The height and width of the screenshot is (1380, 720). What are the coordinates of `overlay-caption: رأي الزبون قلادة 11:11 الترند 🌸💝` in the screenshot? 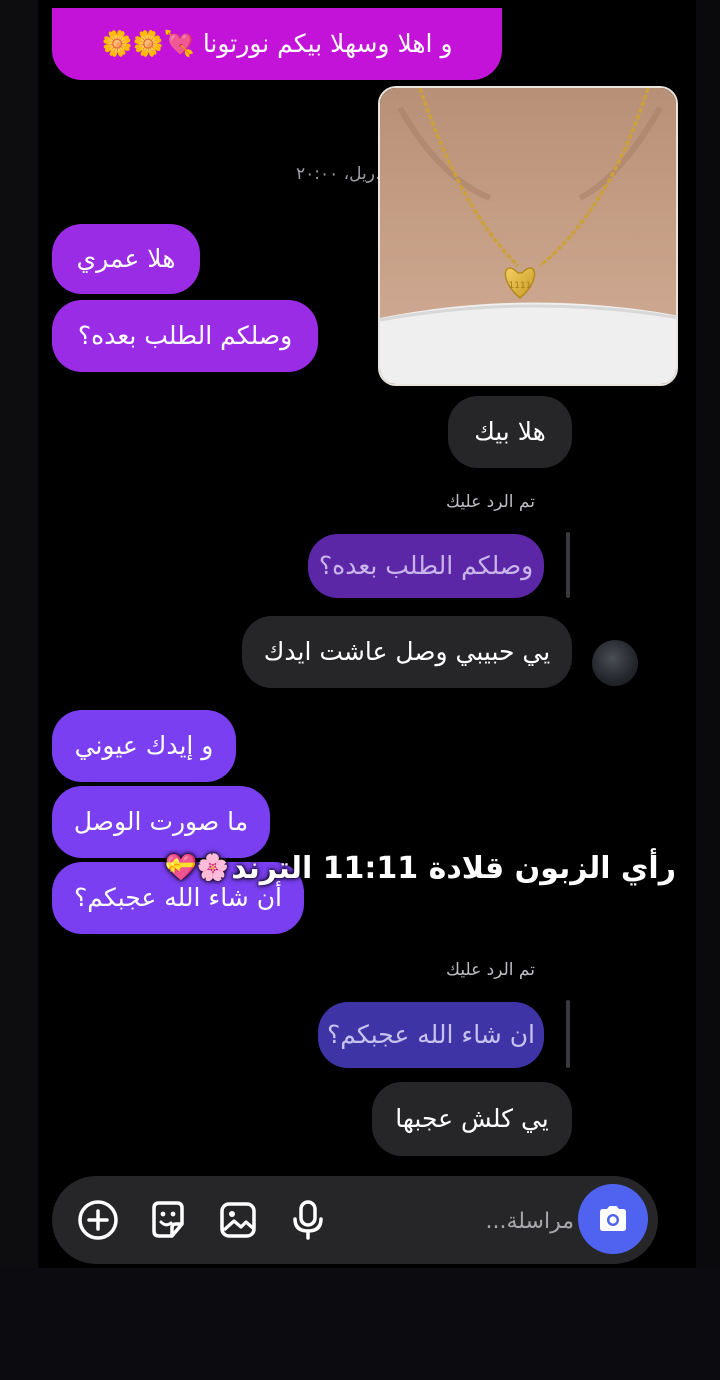 It's located at (420, 868).